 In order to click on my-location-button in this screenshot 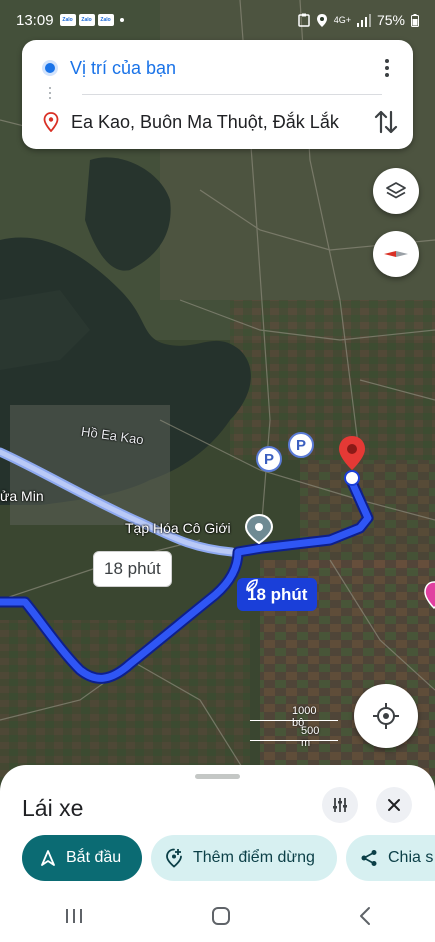, I will do `click(386, 716)`.